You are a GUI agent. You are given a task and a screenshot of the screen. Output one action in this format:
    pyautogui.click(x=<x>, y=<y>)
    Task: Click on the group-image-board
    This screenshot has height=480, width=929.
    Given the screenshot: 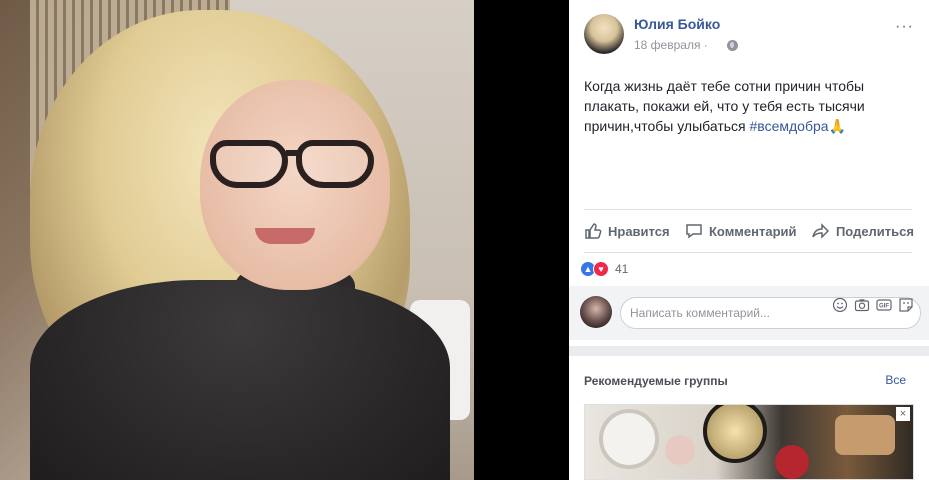 What is the action you would take?
    pyautogui.click(x=865, y=435)
    